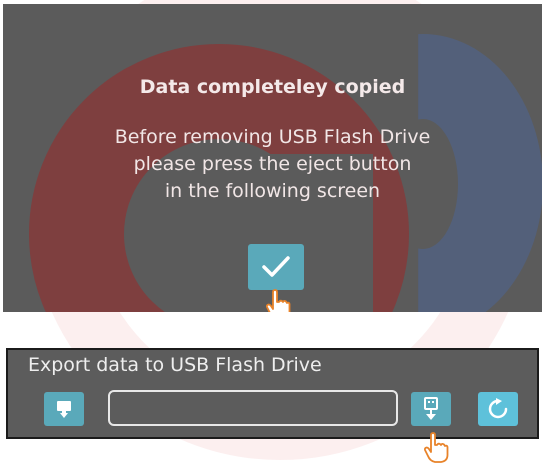  I want to click on export-local-button, so click(64, 409).